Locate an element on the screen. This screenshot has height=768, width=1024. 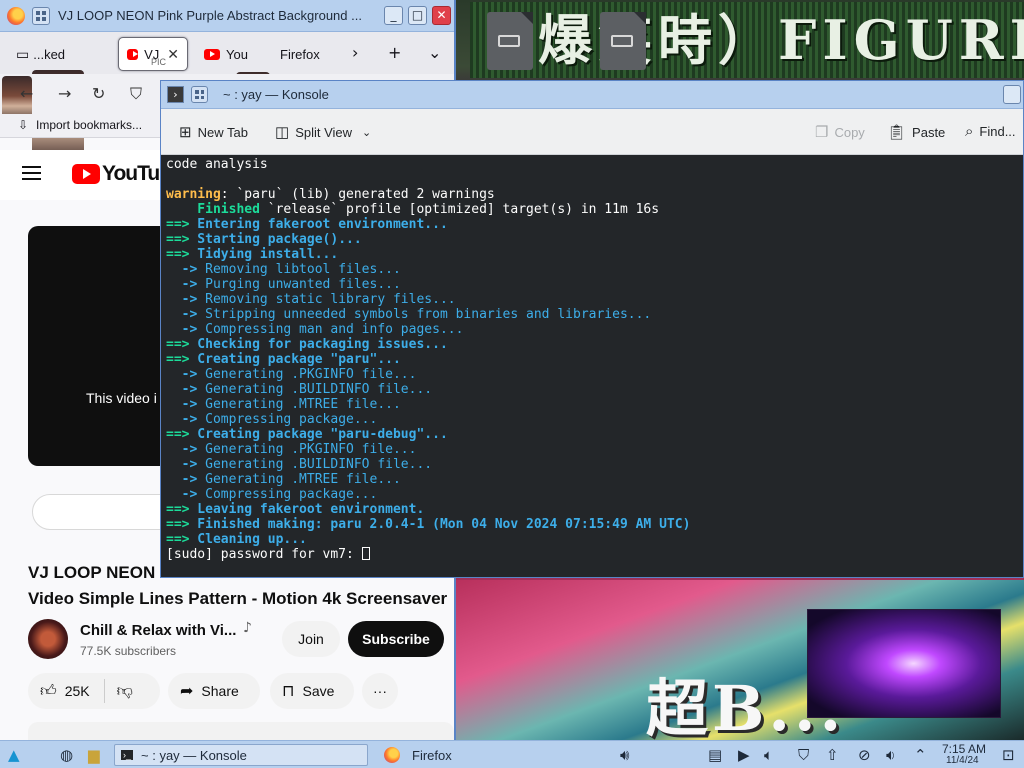
forward-icon: → is located at coordinates (64, 93).